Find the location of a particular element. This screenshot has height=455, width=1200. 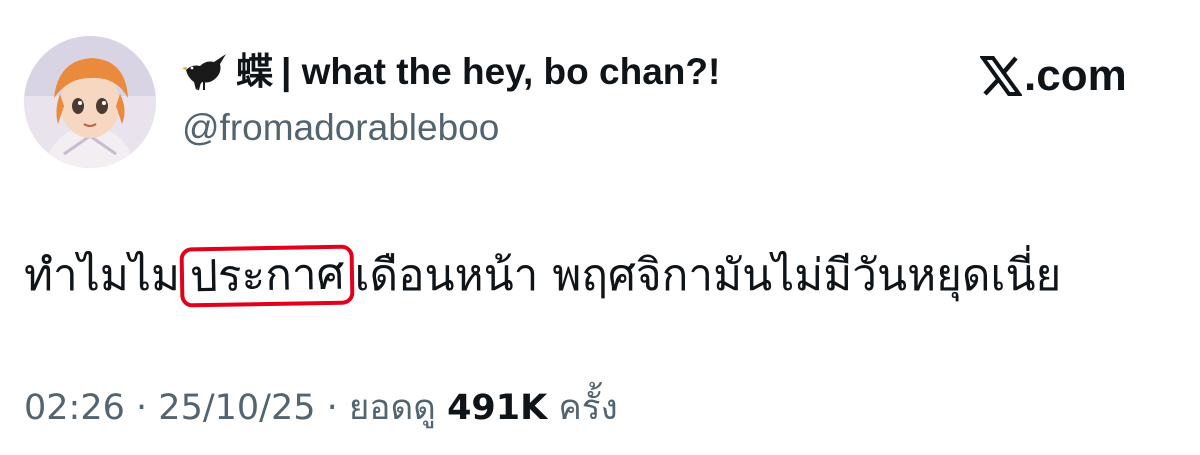

views-suffix: ครั้ง is located at coordinates (588, 408).